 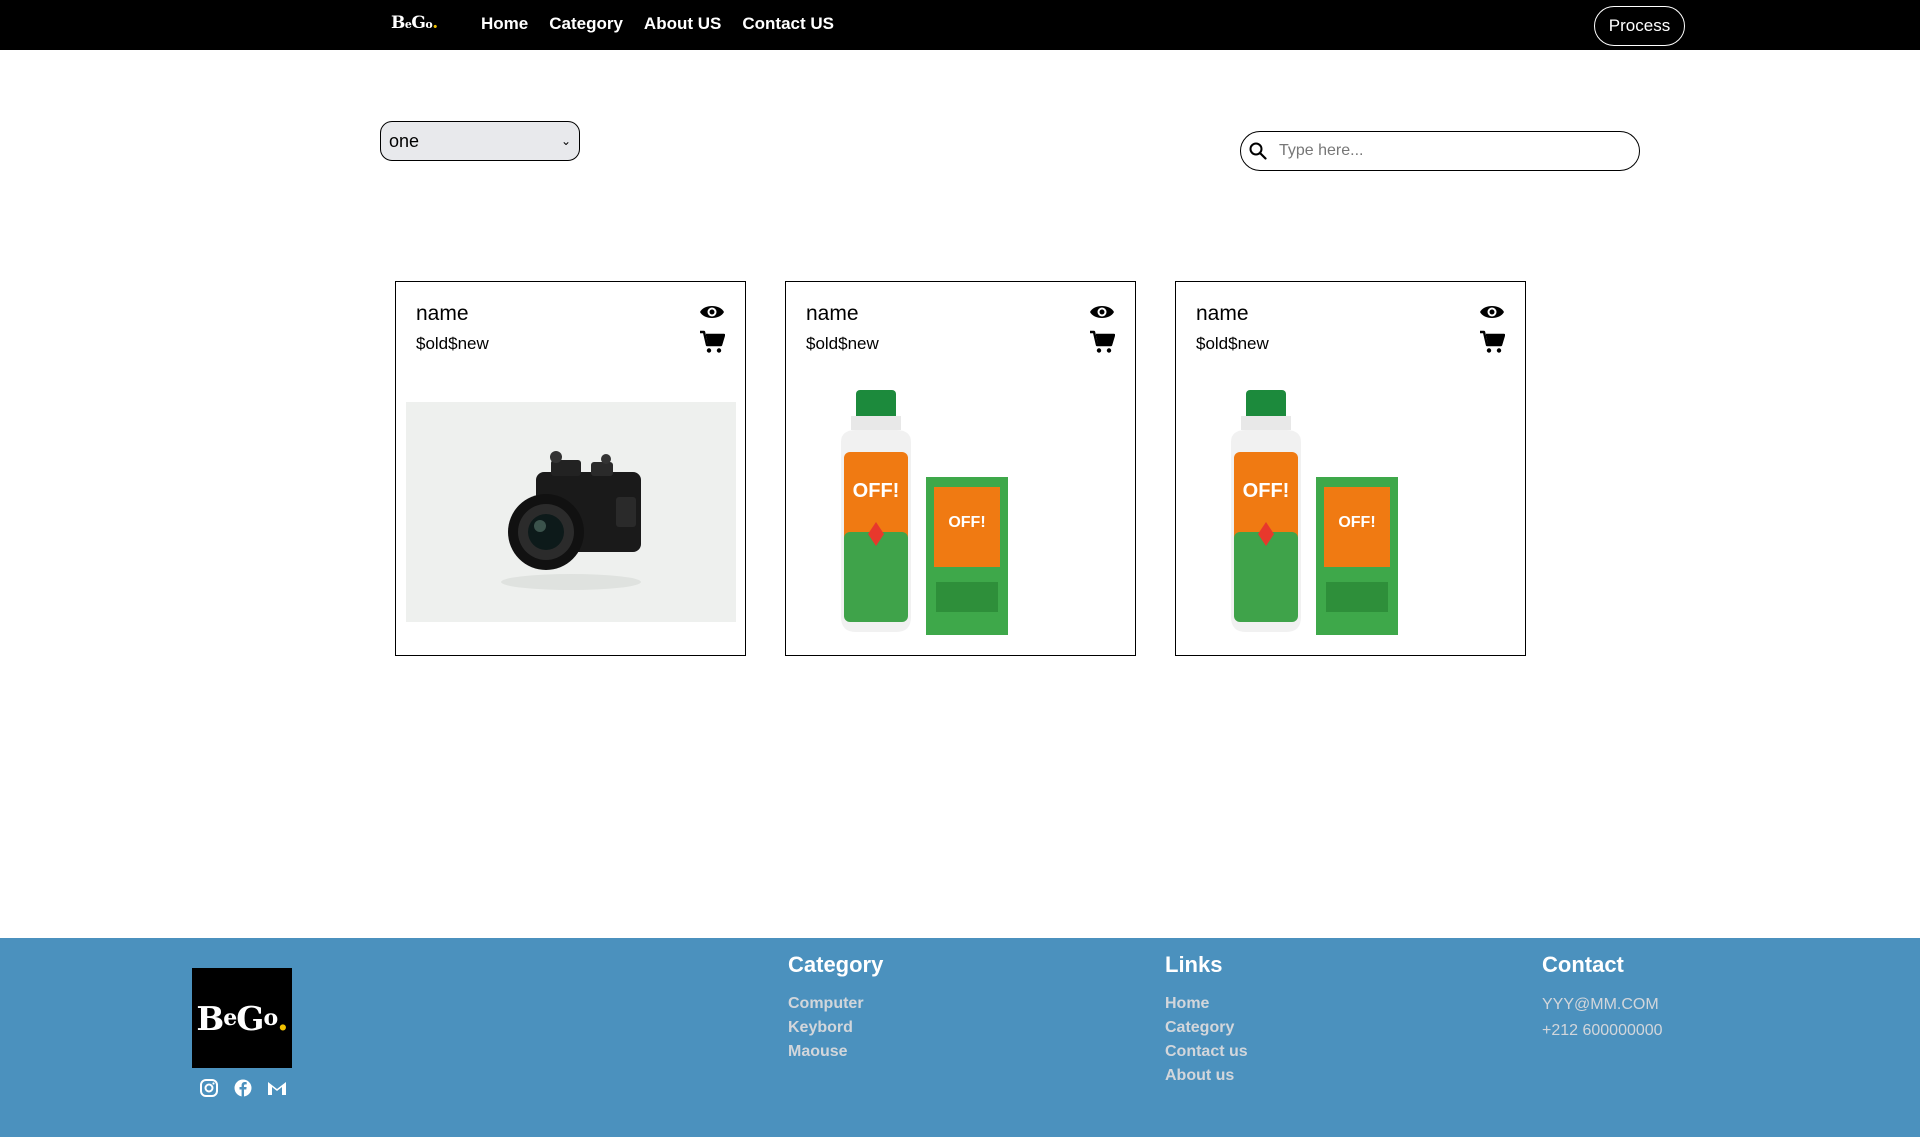 What do you see at coordinates (1583, 964) in the screenshot?
I see `footer-contact-title: Contact` at bounding box center [1583, 964].